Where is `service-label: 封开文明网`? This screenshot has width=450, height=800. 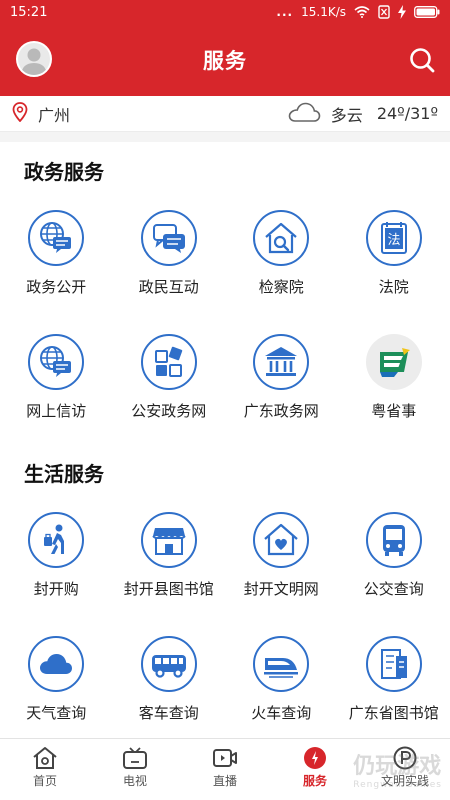
service-label: 封开文明网 is located at coordinates (281, 589).